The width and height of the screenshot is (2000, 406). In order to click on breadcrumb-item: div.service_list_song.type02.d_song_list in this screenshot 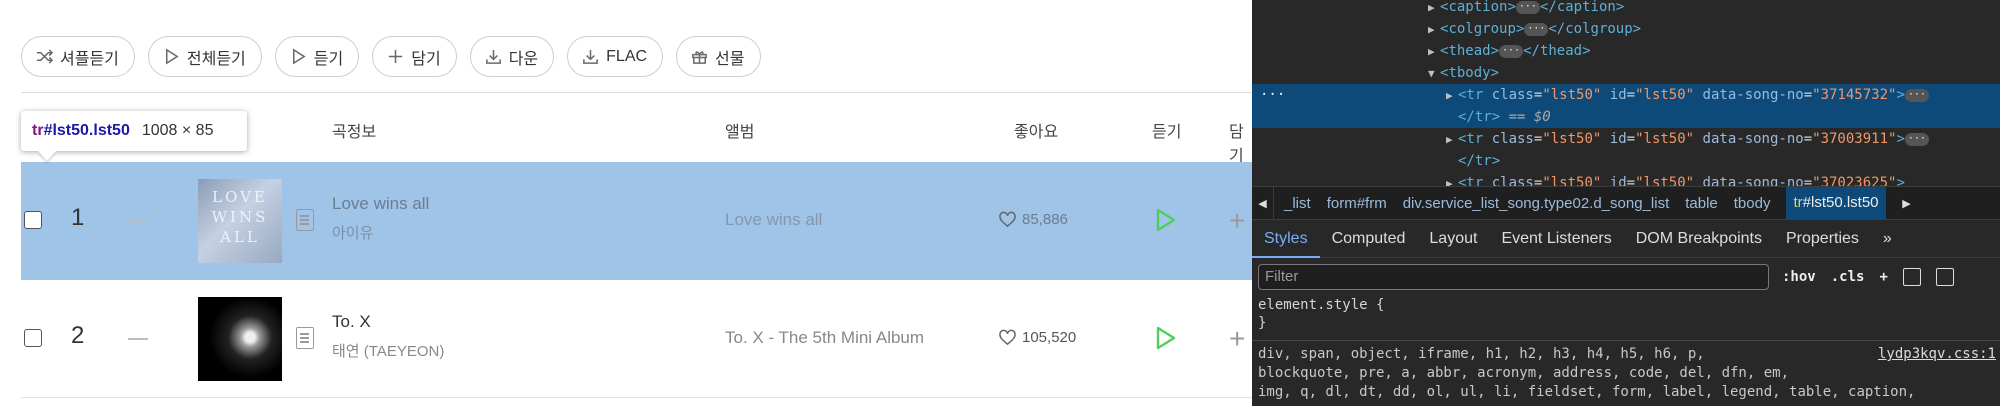, I will do `click(1536, 203)`.